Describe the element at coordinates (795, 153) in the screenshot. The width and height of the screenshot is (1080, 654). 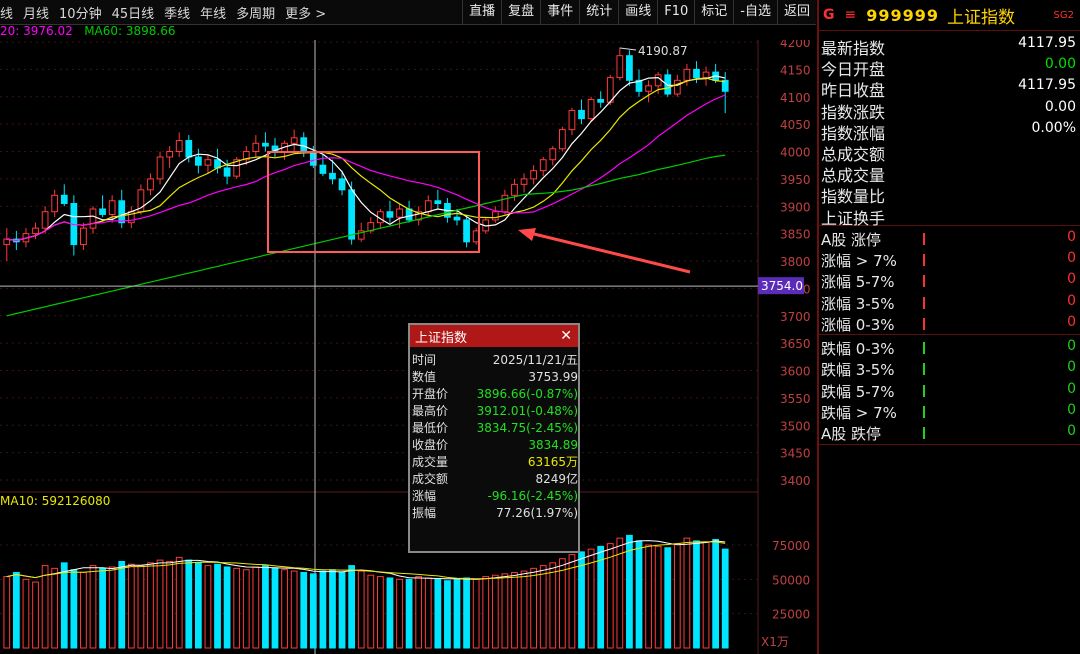
I see `price-tick: 4000` at that location.